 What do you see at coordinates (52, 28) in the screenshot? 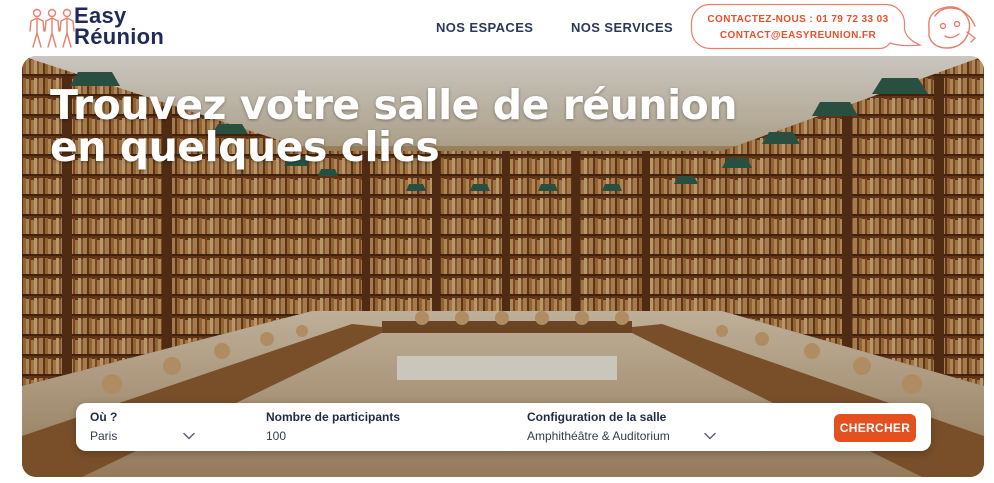
I see `logo-people-icon` at bounding box center [52, 28].